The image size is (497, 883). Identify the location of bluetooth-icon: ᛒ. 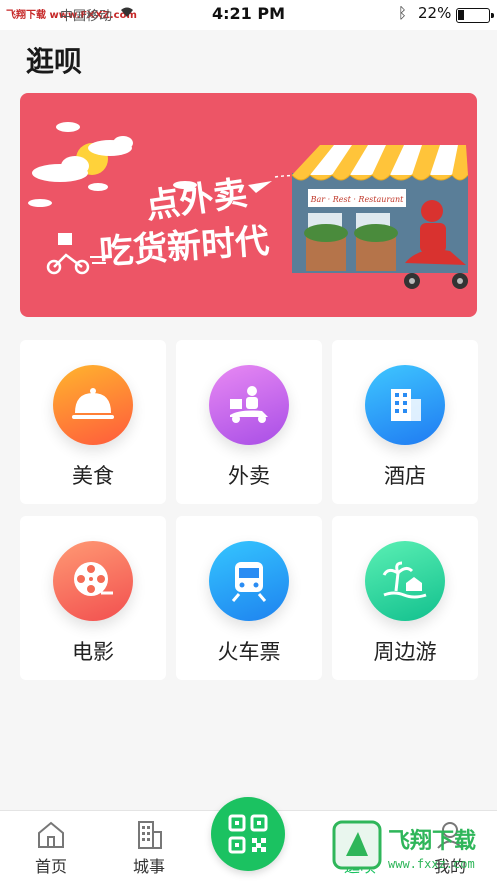
(403, 13).